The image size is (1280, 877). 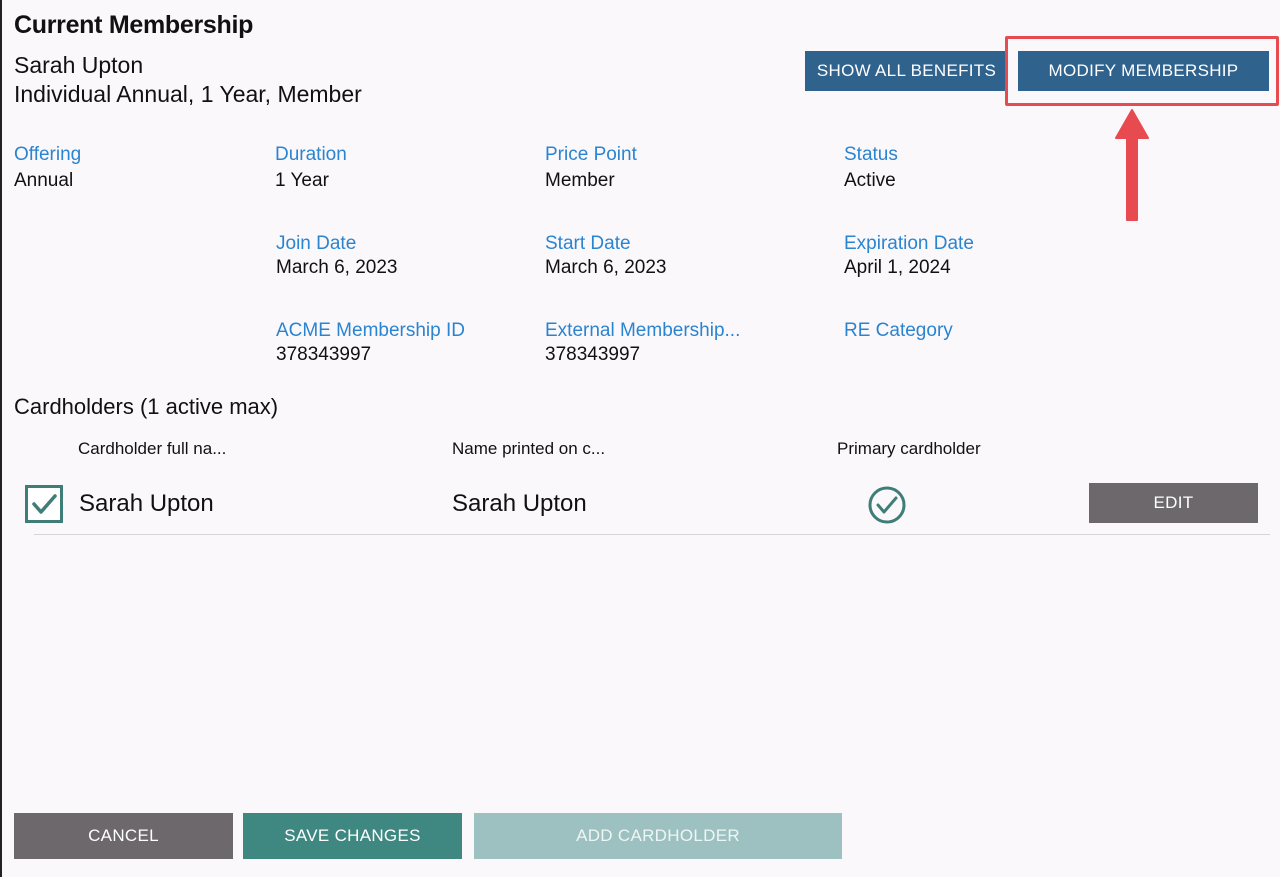 I want to click on expiration-date-label: Expiration Date, so click(x=909, y=243).